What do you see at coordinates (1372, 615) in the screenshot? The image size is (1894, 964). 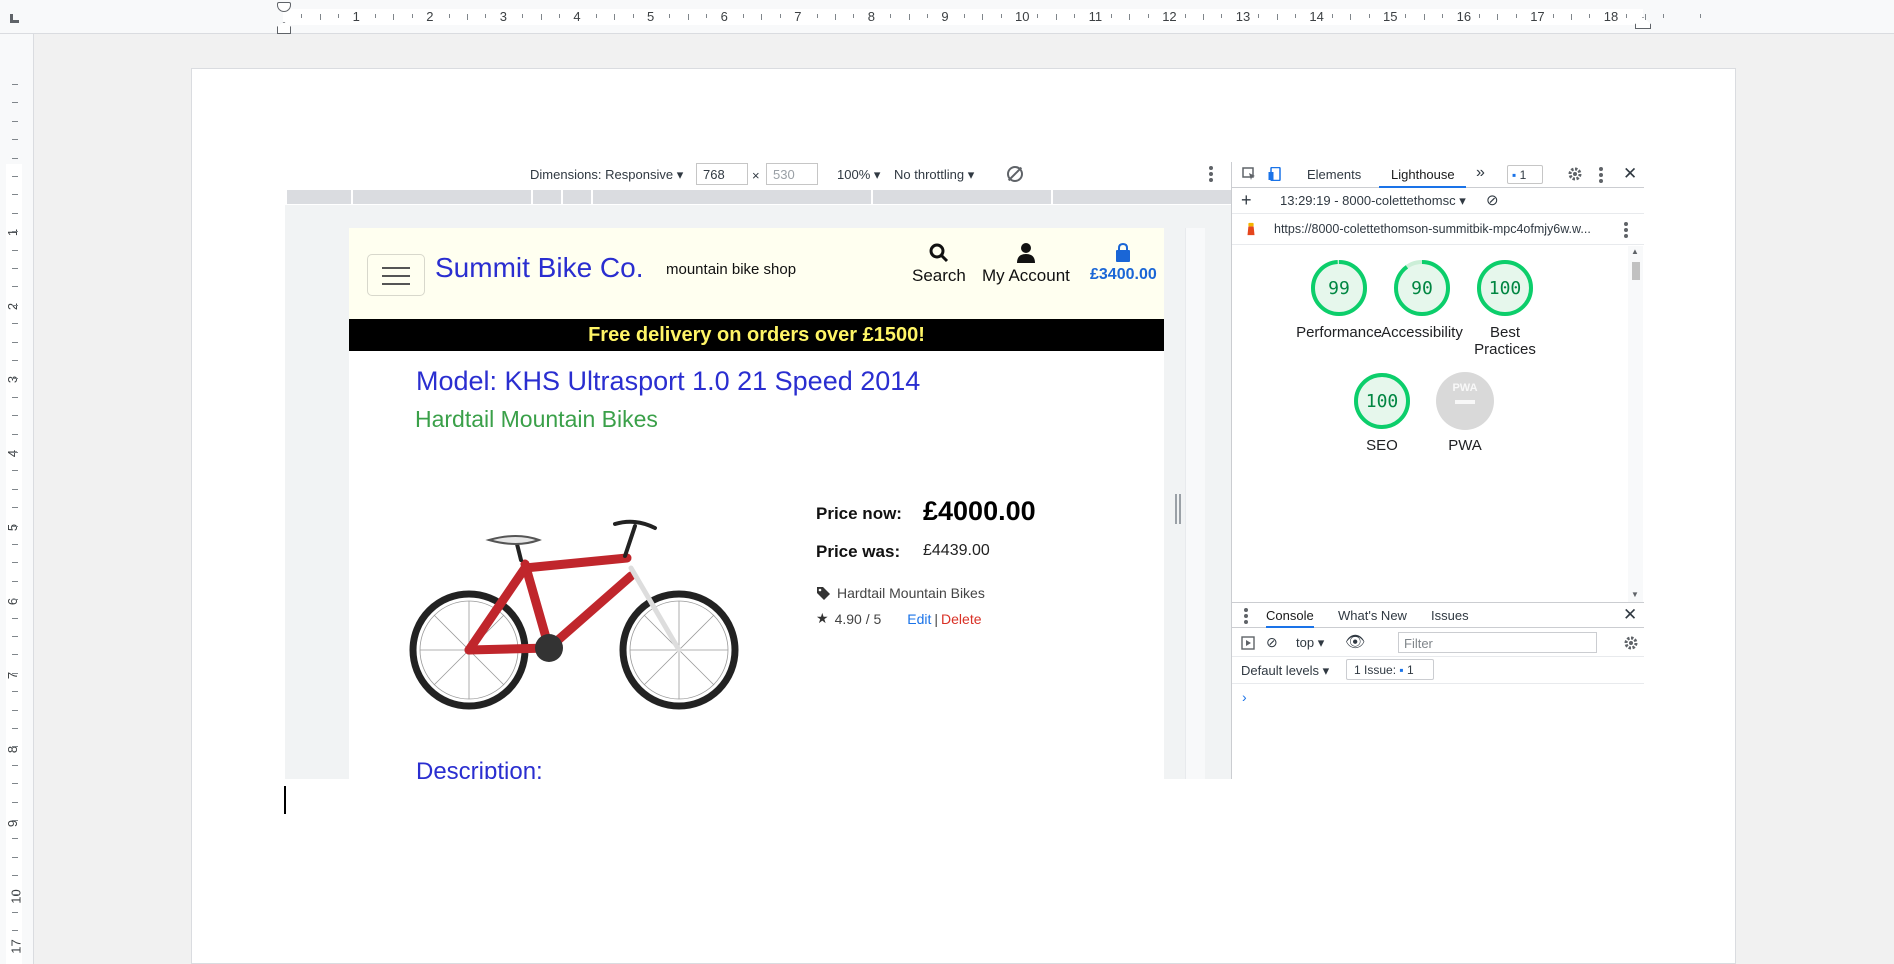 I see `tab-whats-new: What's New` at bounding box center [1372, 615].